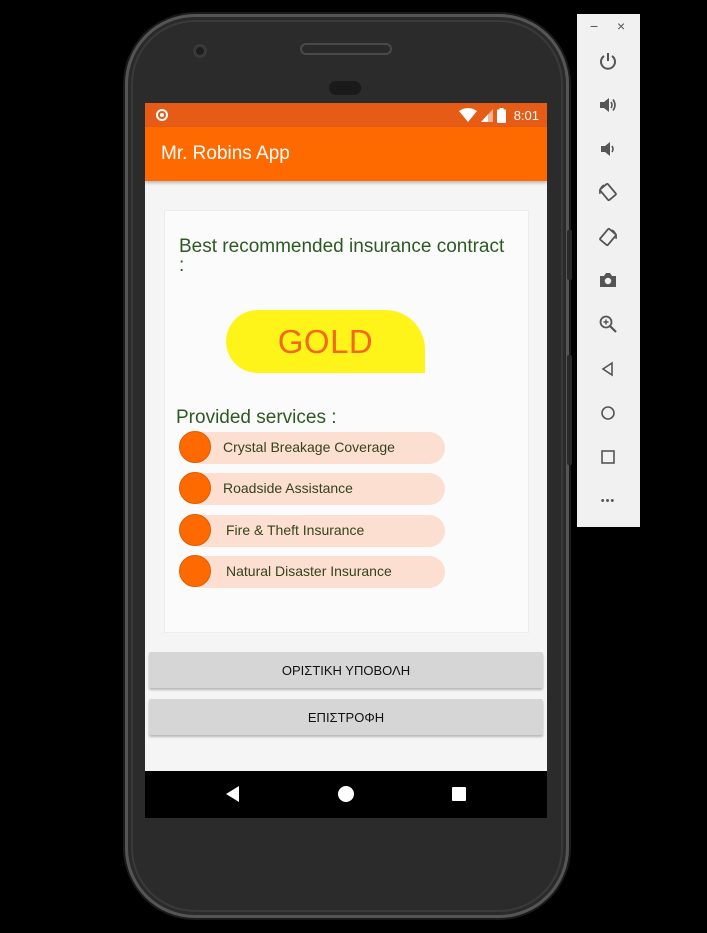  What do you see at coordinates (459, 794) in the screenshot?
I see `nav-recents-icon` at bounding box center [459, 794].